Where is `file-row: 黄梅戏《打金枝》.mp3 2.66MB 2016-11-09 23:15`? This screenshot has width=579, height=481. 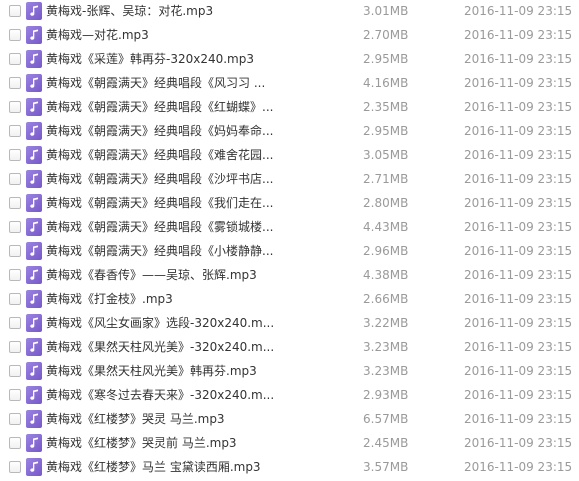
file-row: 黄梅戏《打金枝》.mp3 2.66MB 2016-11-09 23:15 is located at coordinates (289, 300).